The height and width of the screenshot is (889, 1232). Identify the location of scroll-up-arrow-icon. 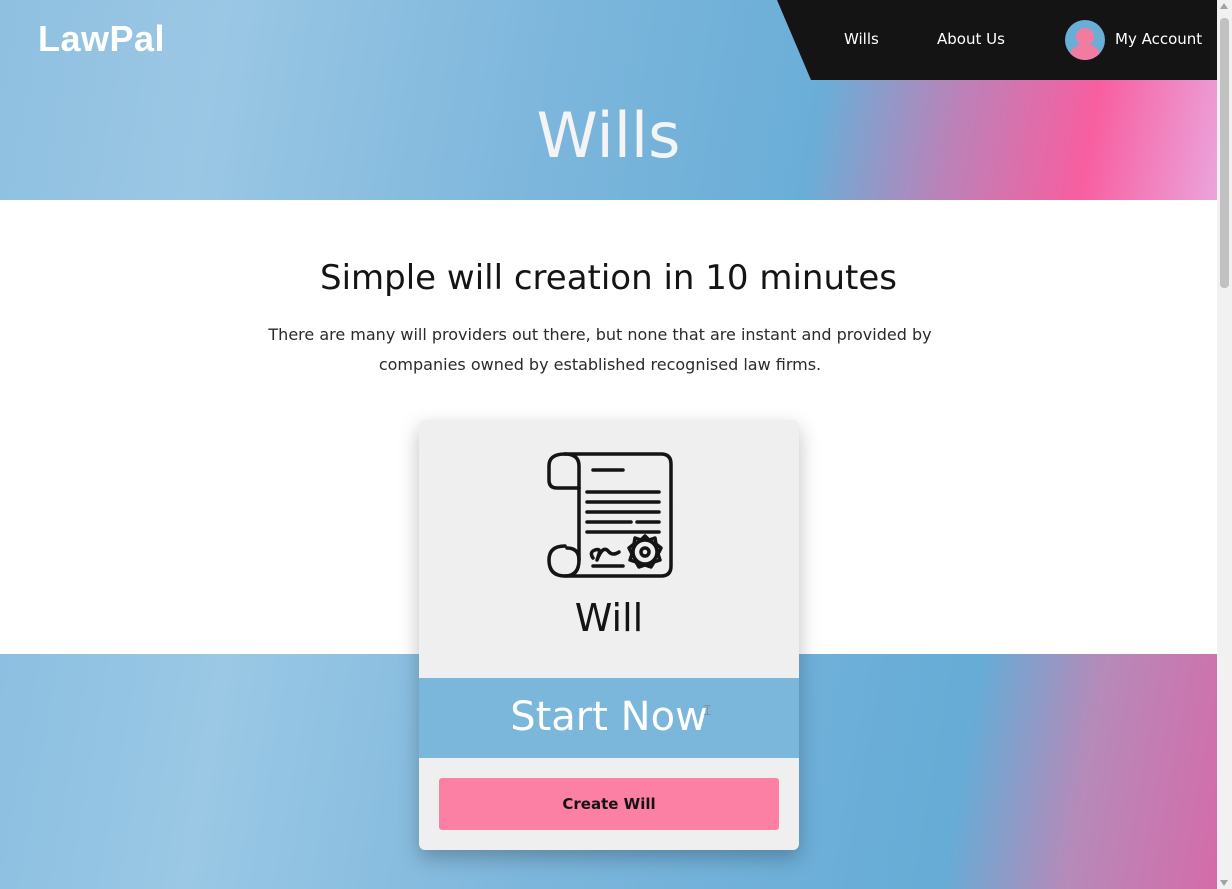
(1224, 6).